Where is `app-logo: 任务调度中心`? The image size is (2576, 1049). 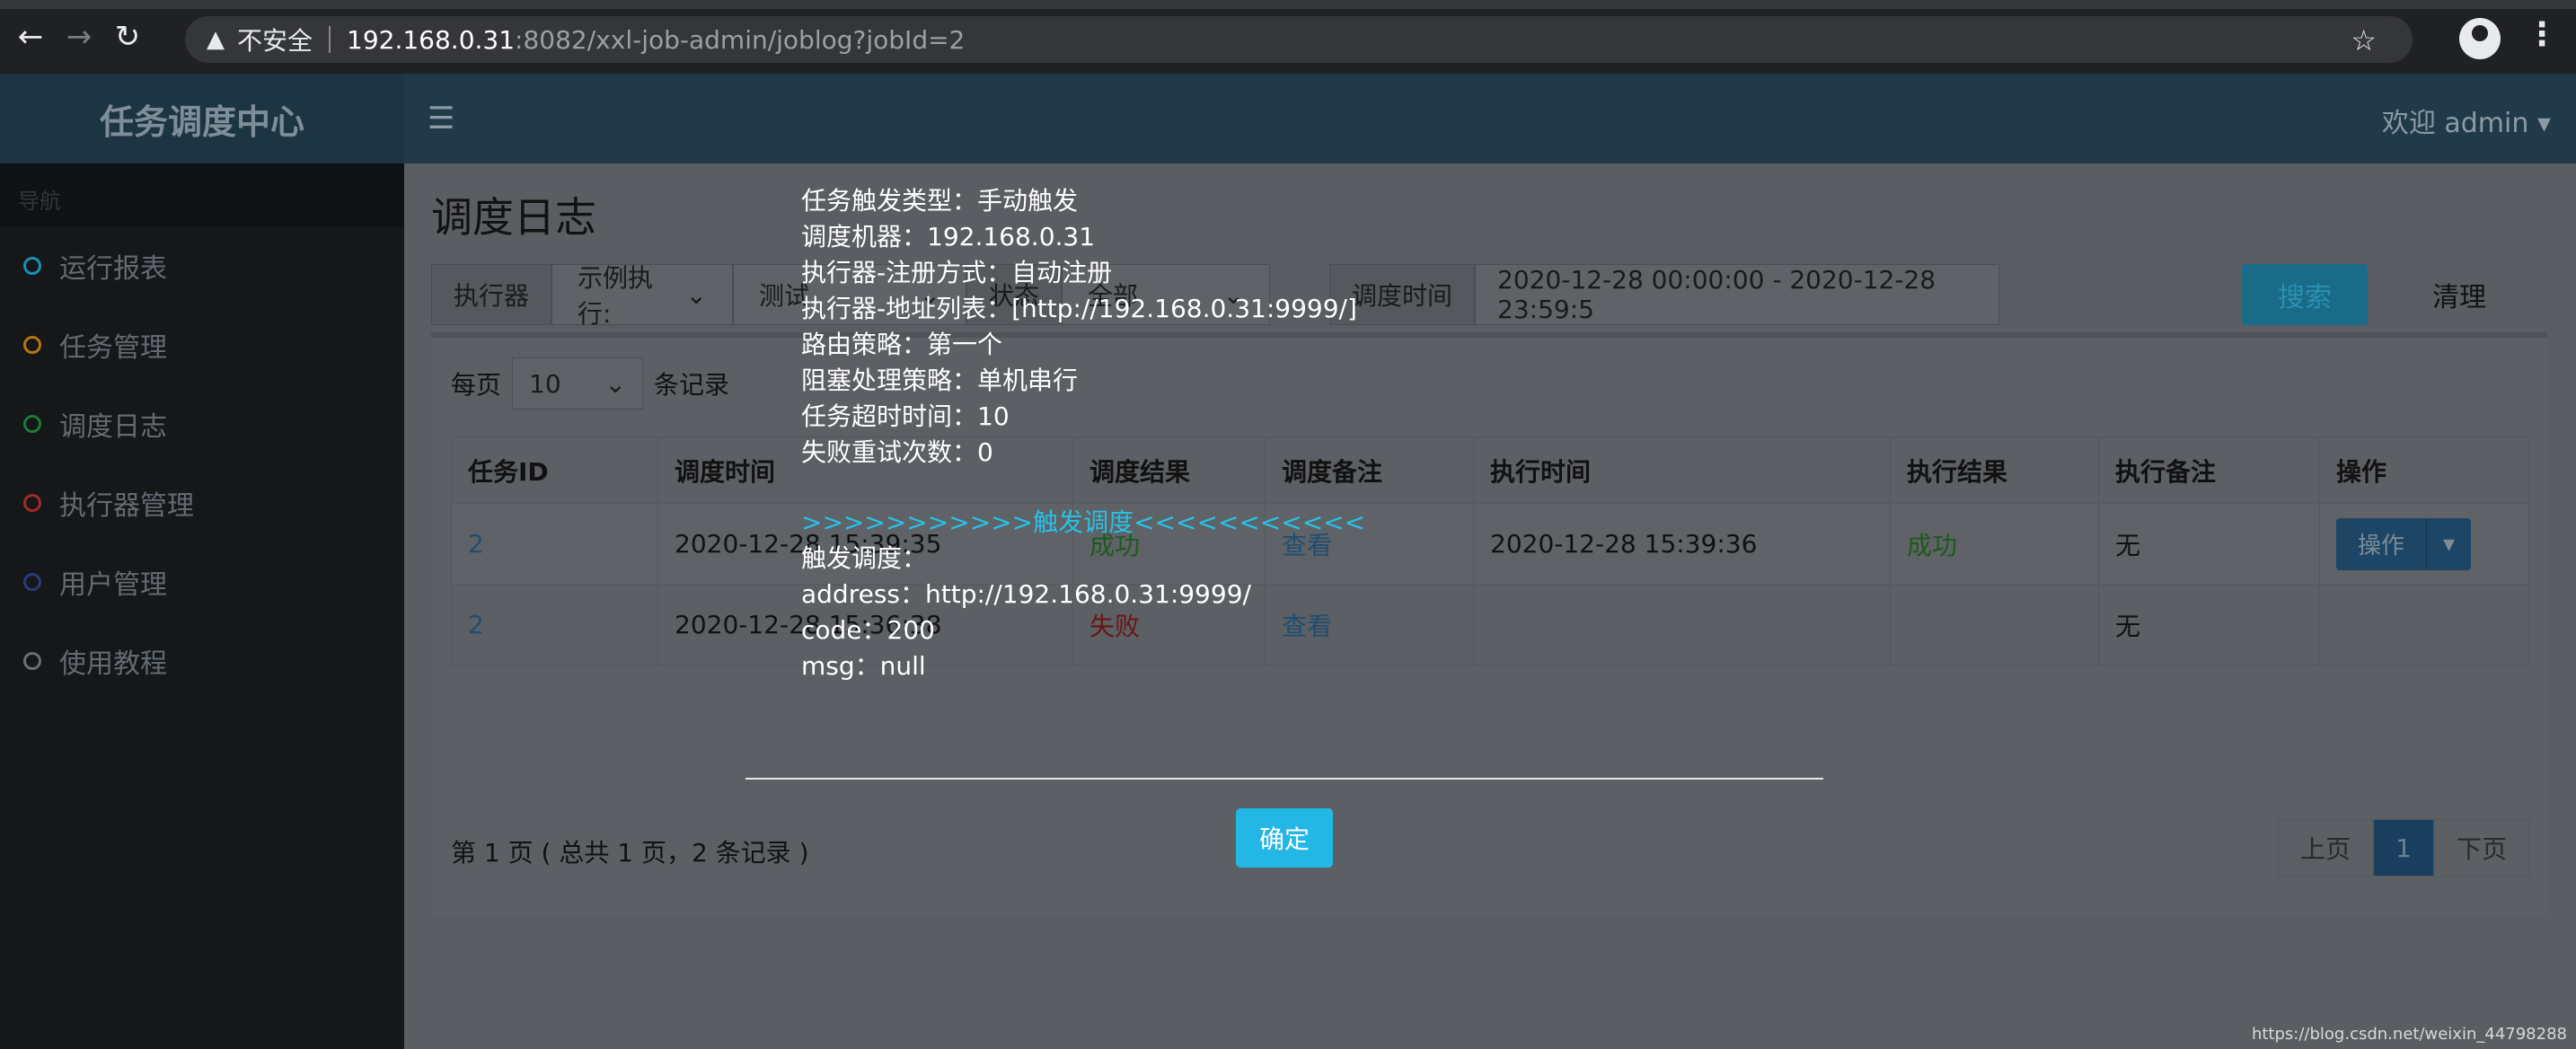
app-logo: 任务调度中心 is located at coordinates (202, 118).